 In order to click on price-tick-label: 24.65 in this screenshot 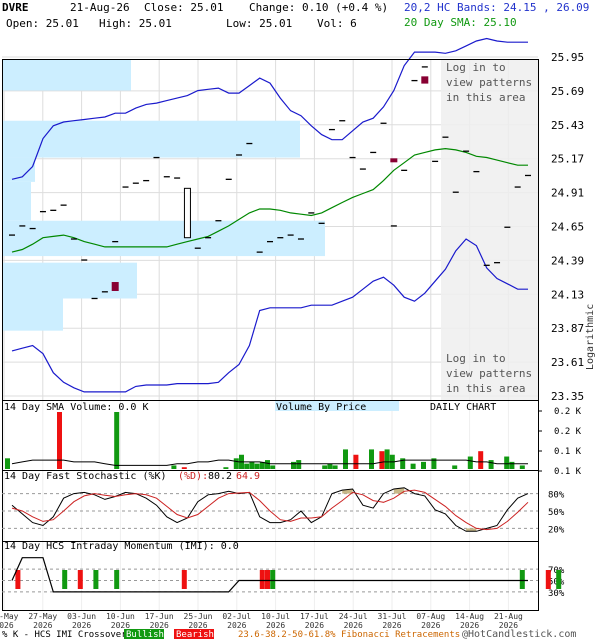, I will do `click(567, 227)`.